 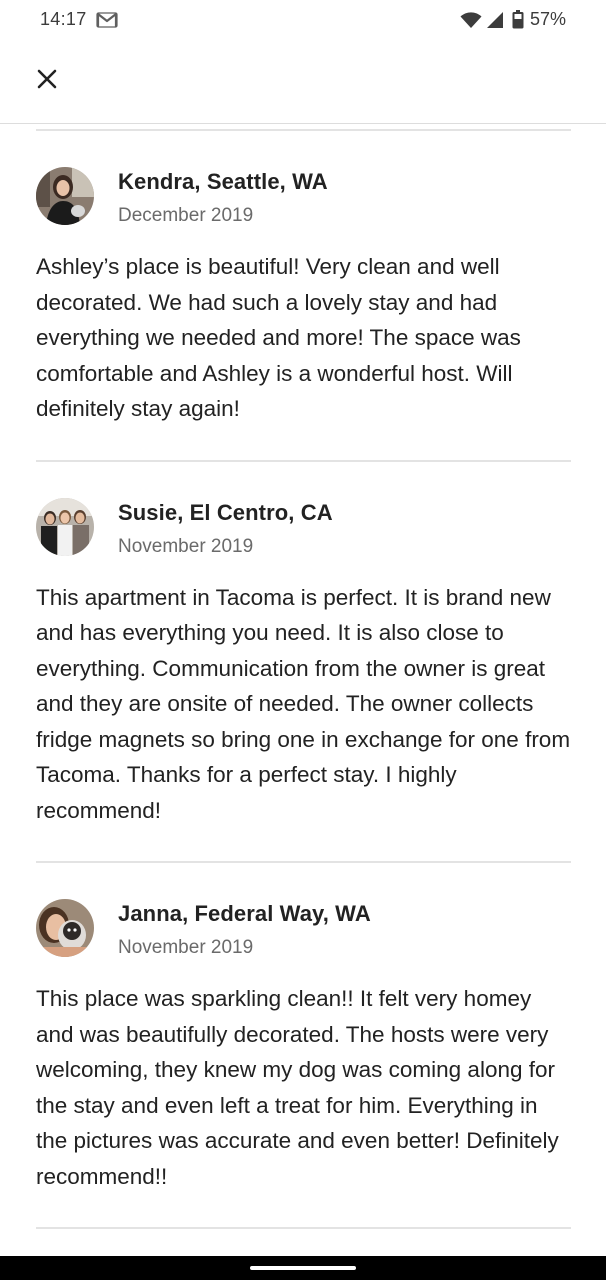 I want to click on review-header: Susie, El Centro, CA November 2019, so click(x=303, y=512).